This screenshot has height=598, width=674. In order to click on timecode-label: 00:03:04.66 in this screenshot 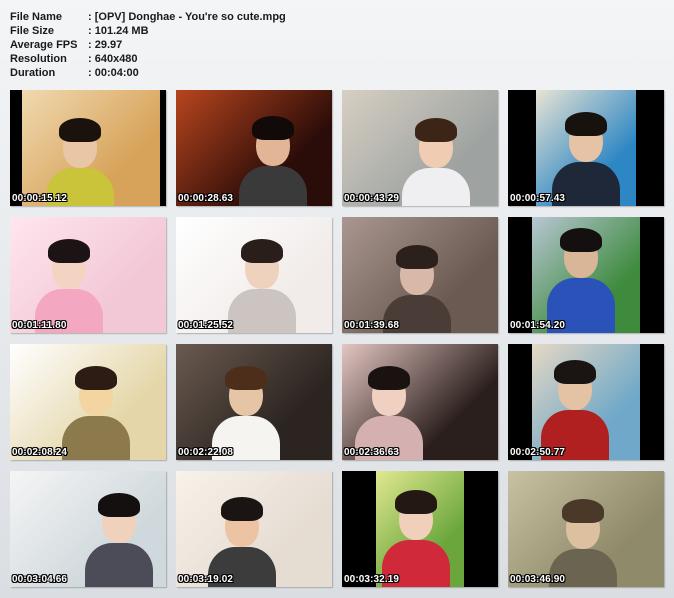, I will do `click(40, 579)`.